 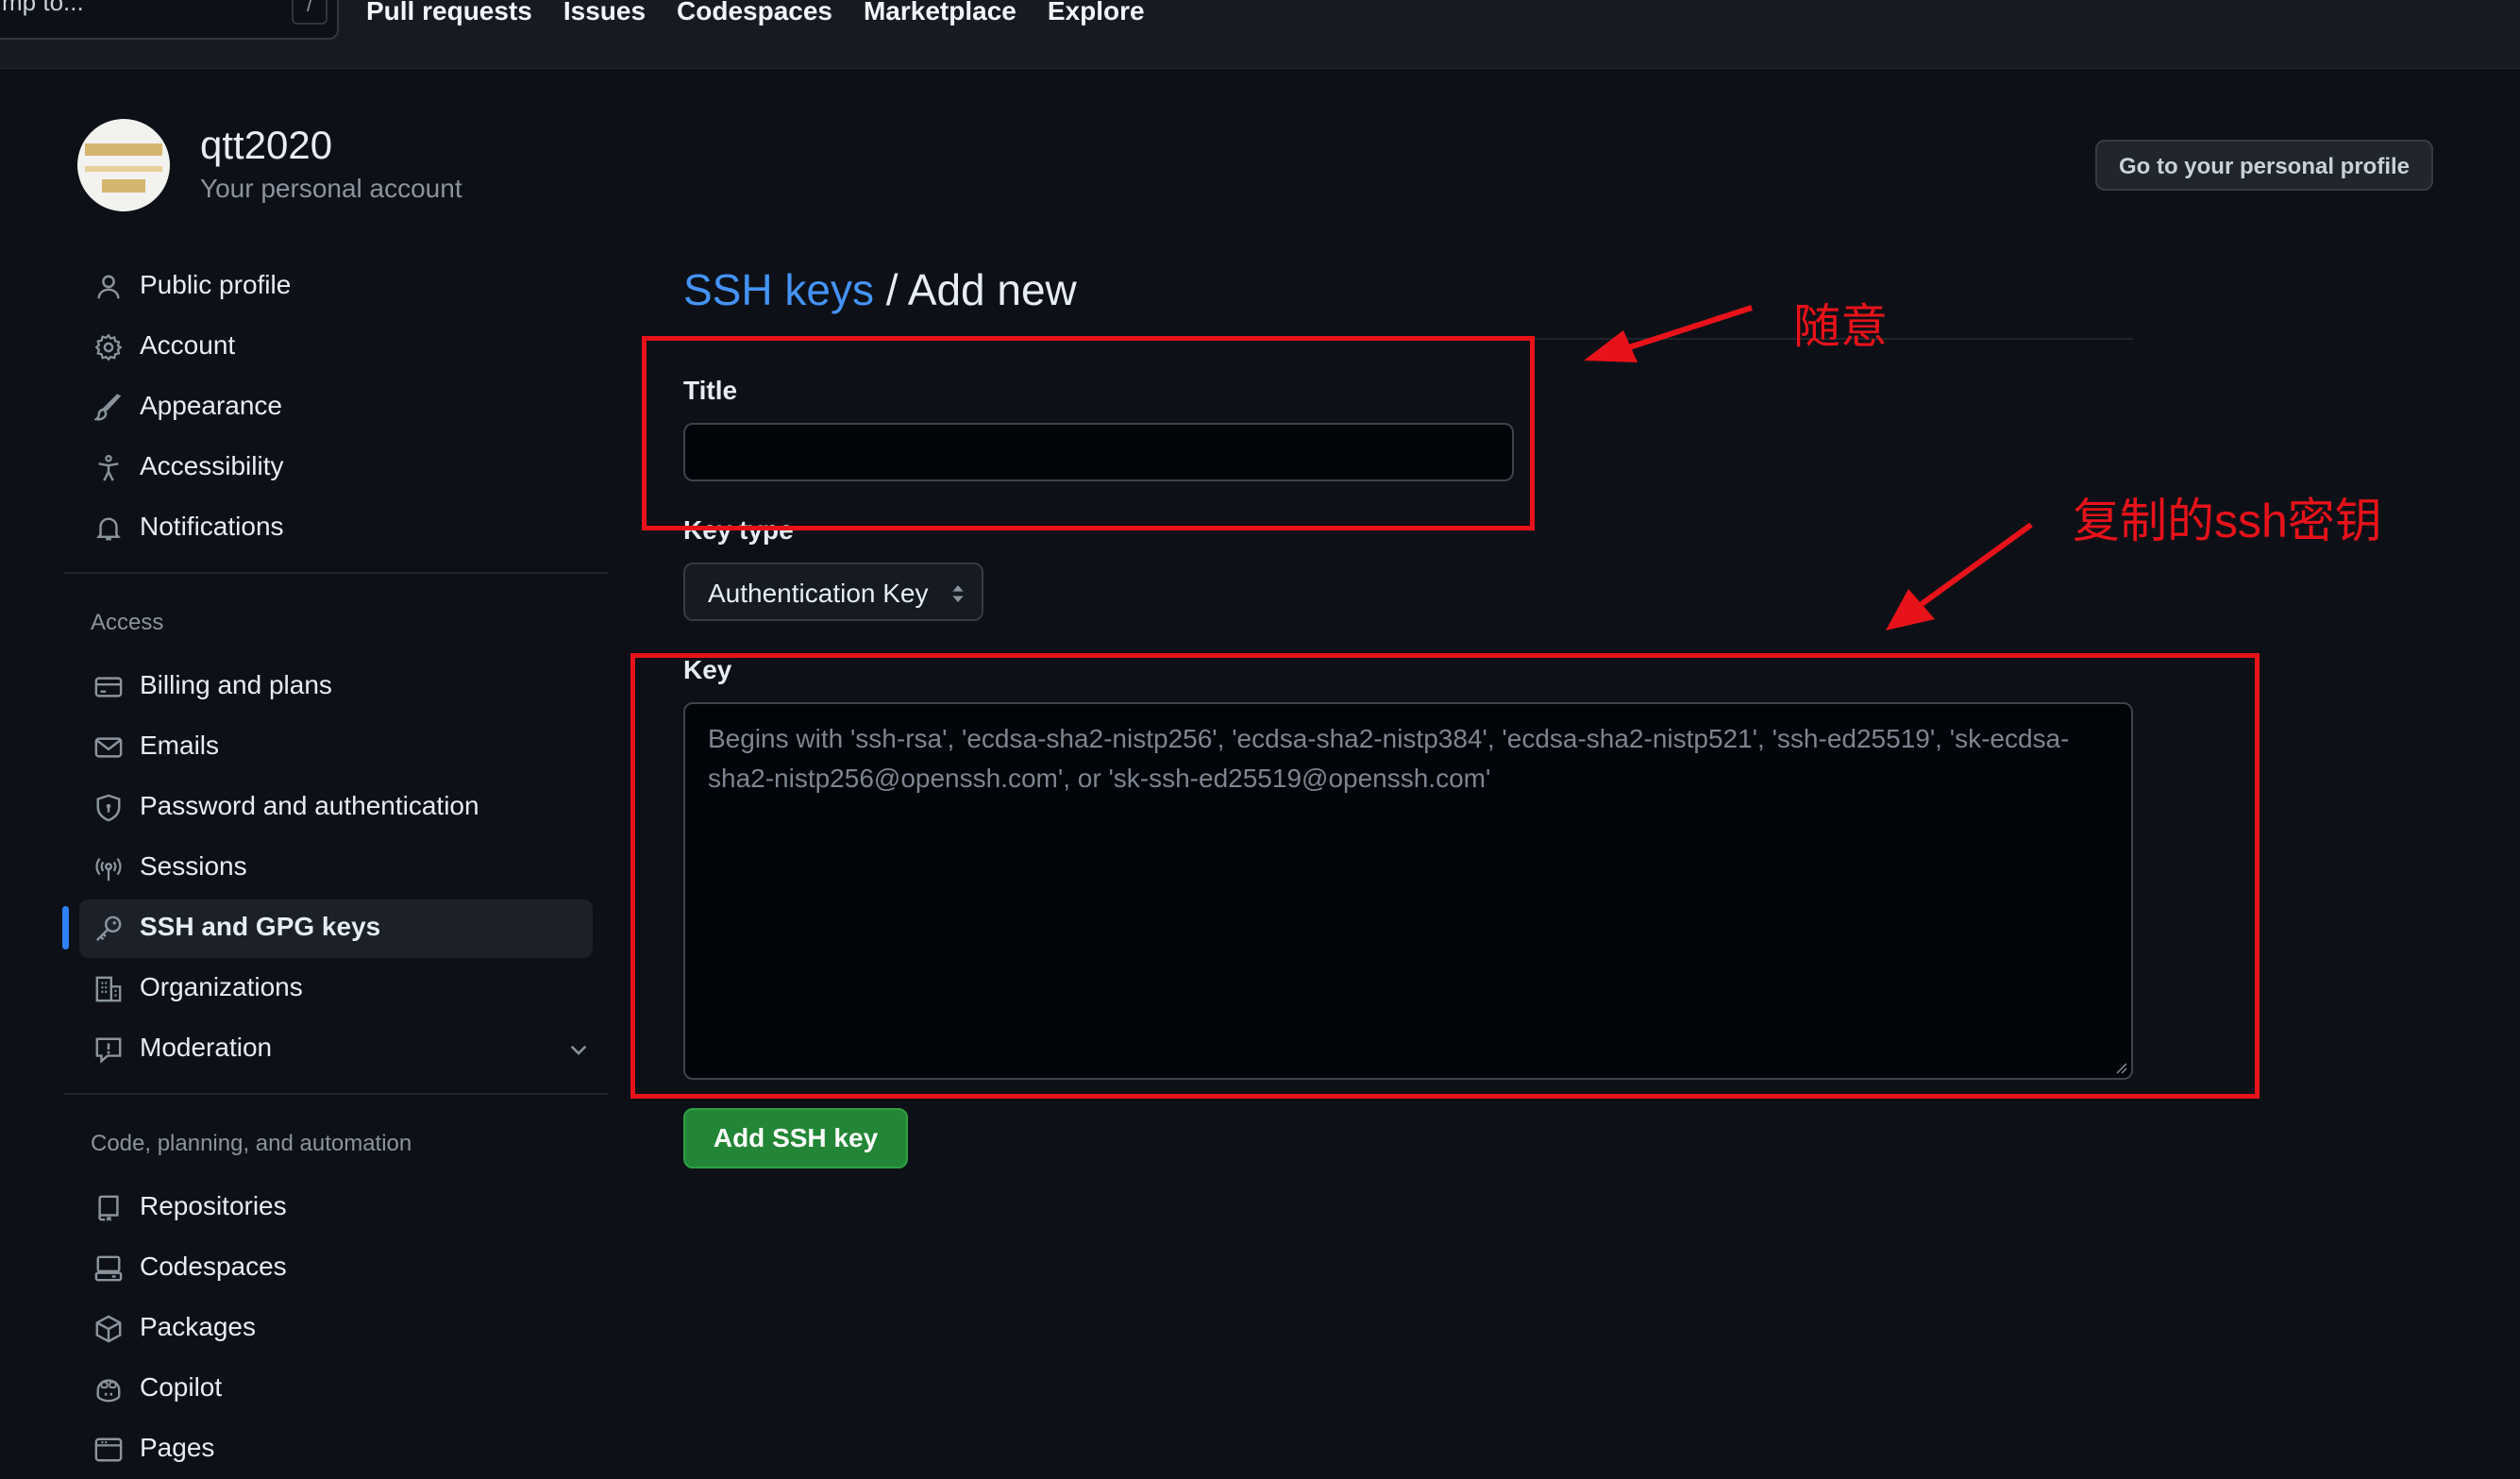 What do you see at coordinates (1840, 327) in the screenshot?
I see `annotation-title-note: 随意` at bounding box center [1840, 327].